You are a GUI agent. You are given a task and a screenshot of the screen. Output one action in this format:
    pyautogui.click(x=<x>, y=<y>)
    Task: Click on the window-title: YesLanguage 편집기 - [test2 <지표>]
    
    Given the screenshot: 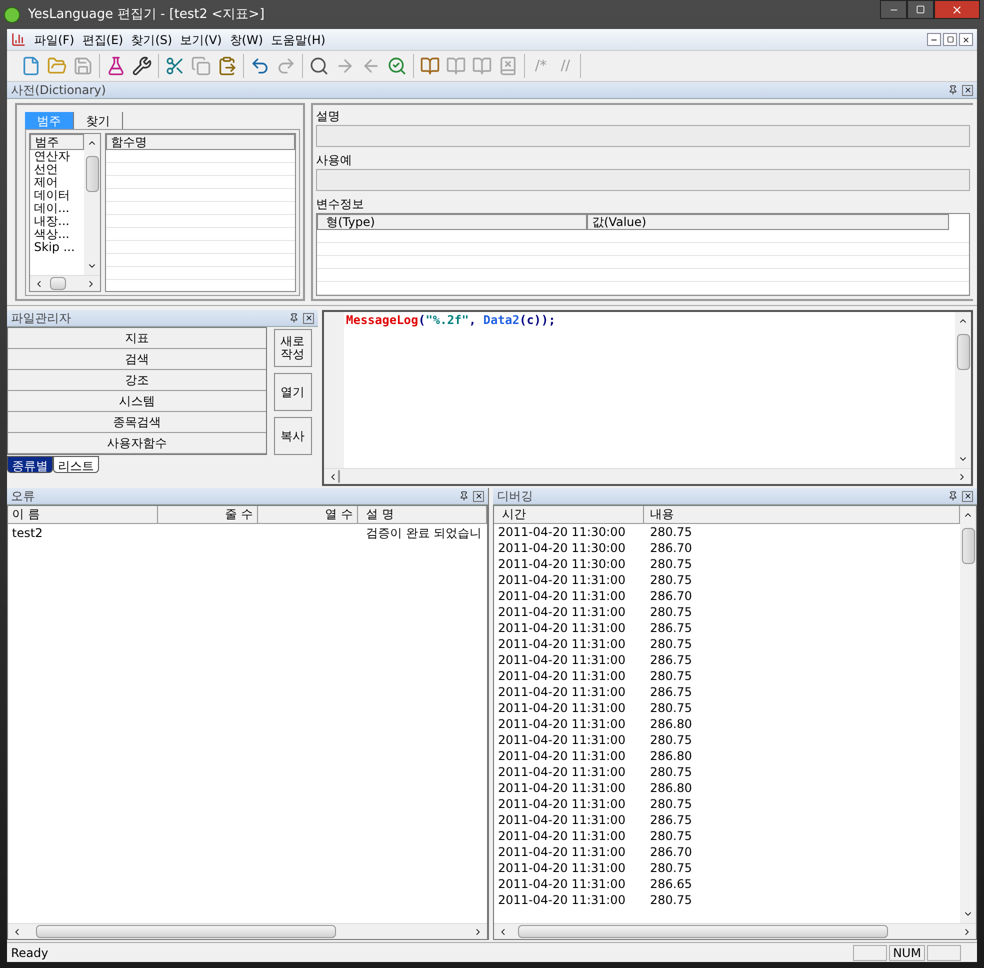 What is the action you would take?
    pyautogui.click(x=147, y=15)
    